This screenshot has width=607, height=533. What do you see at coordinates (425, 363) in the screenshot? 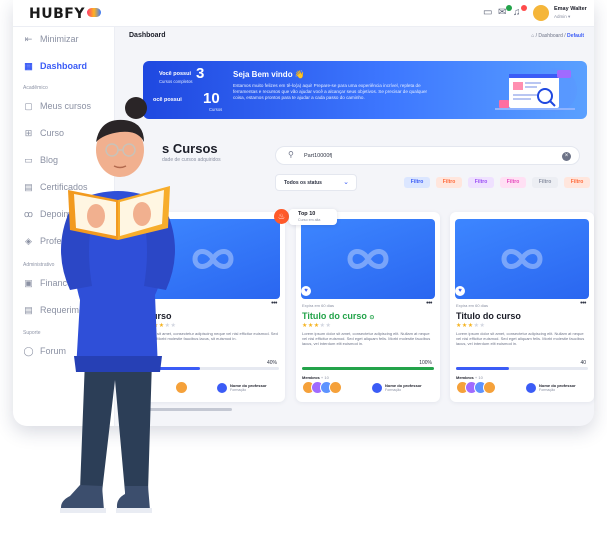
I see `progress-text: 100%` at bounding box center [425, 363].